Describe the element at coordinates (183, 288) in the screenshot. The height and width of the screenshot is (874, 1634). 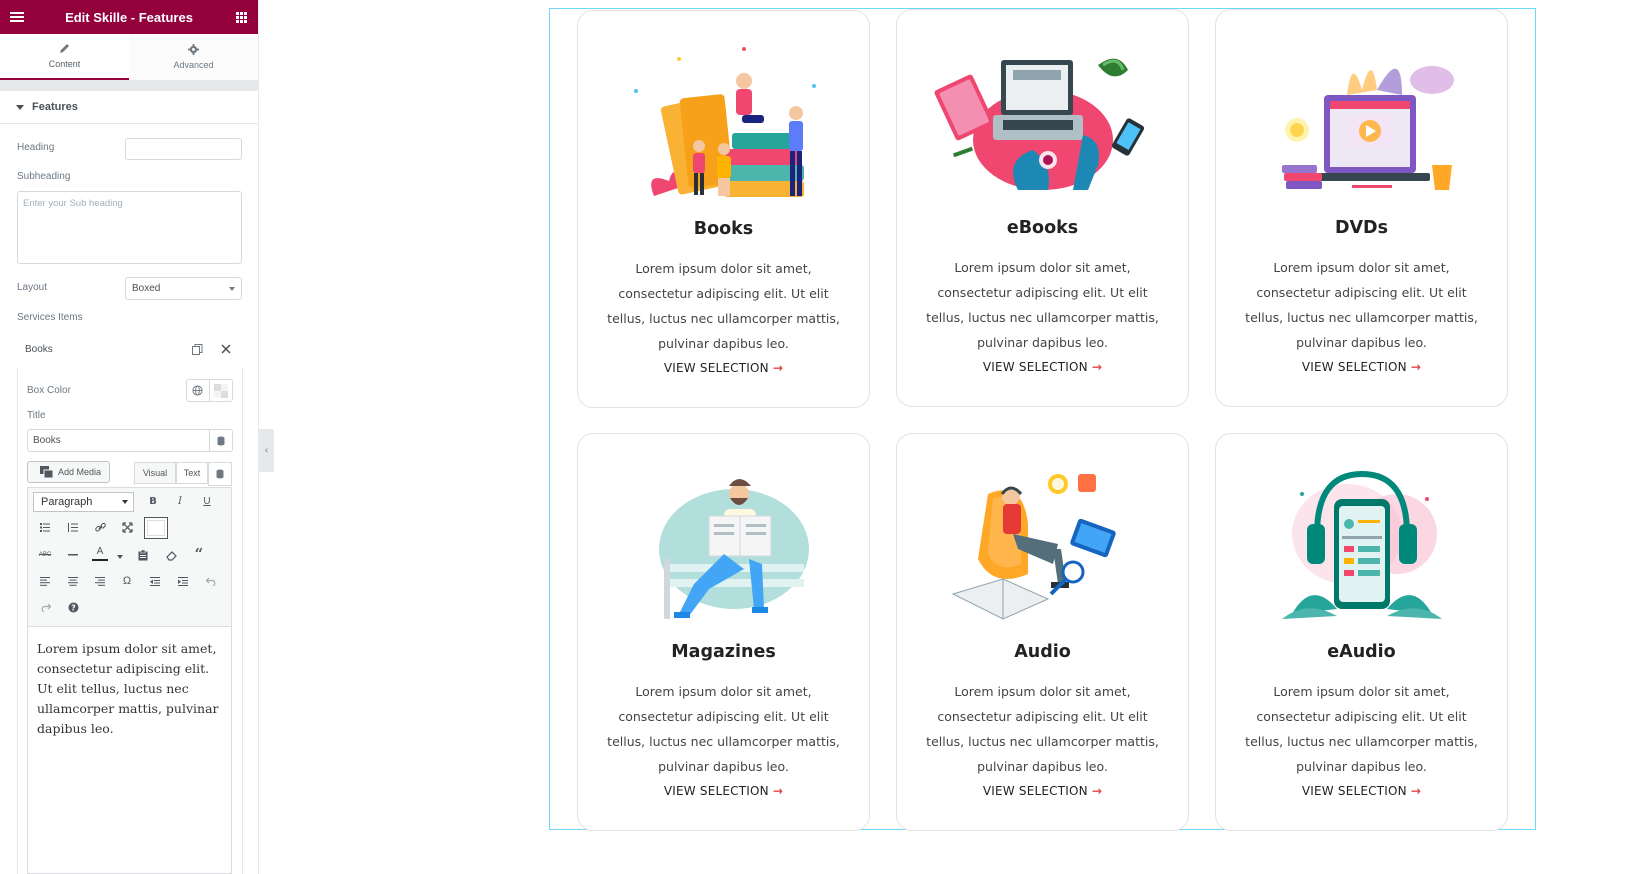
I see `layout-select: Boxed` at that location.